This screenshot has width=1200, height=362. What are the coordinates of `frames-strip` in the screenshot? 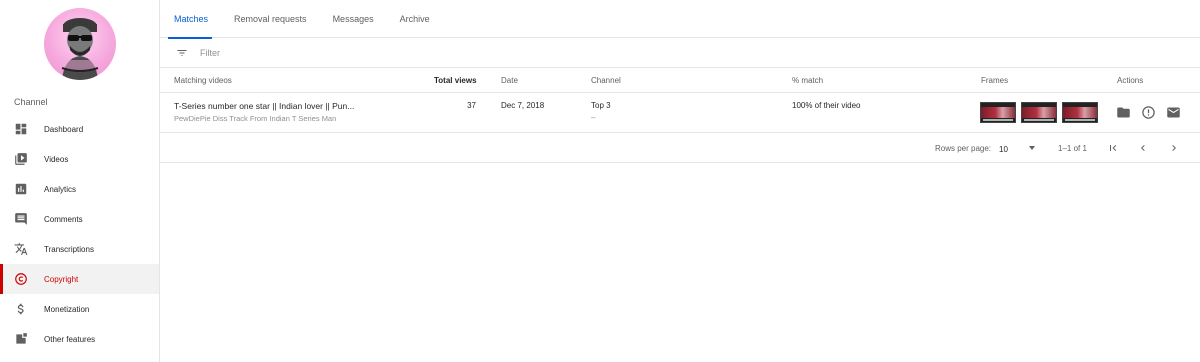 It's located at (1039, 112).